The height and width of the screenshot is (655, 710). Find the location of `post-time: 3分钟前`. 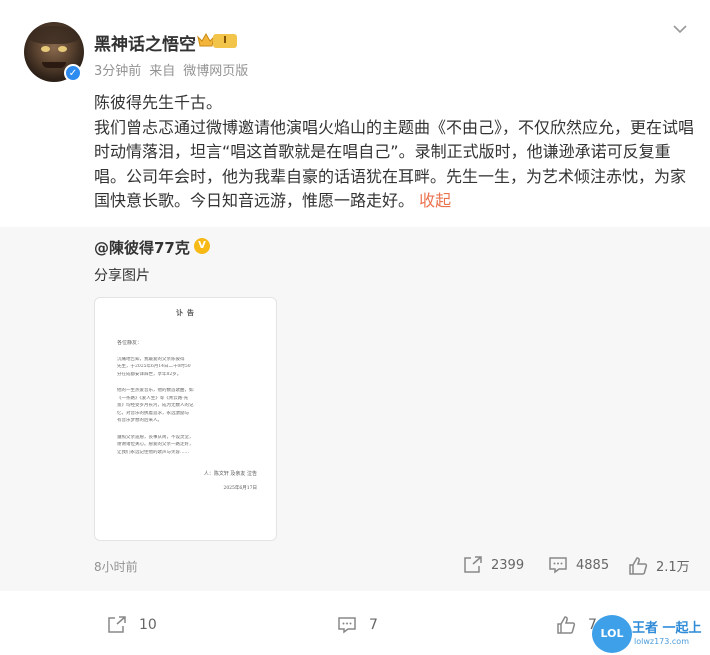

post-time: 3分钟前 is located at coordinates (117, 71).